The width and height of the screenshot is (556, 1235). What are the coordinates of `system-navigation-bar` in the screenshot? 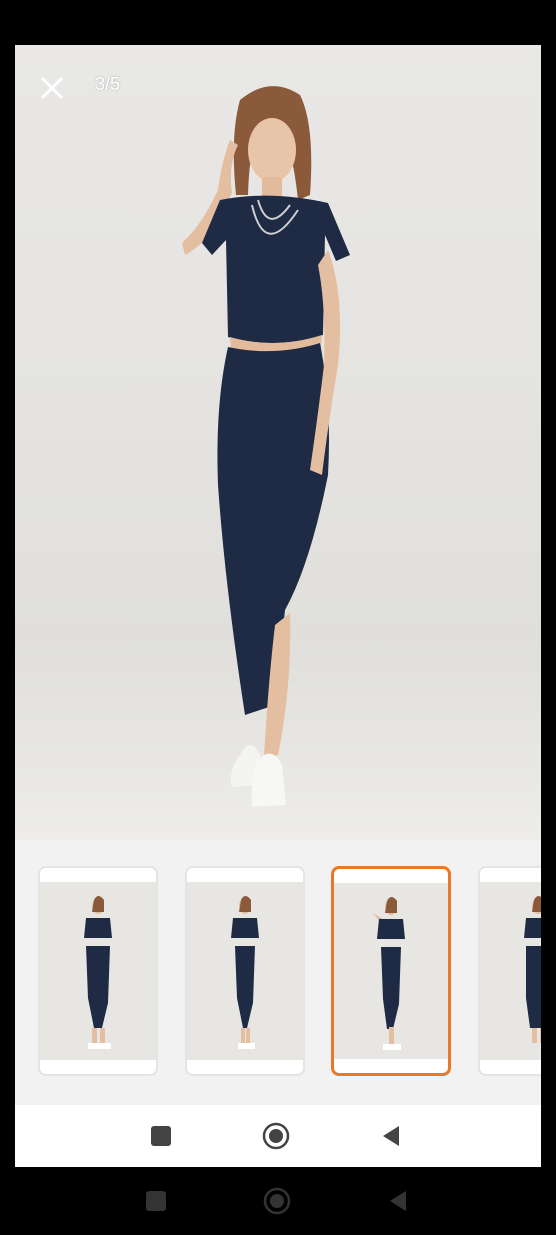 It's located at (278, 1202).